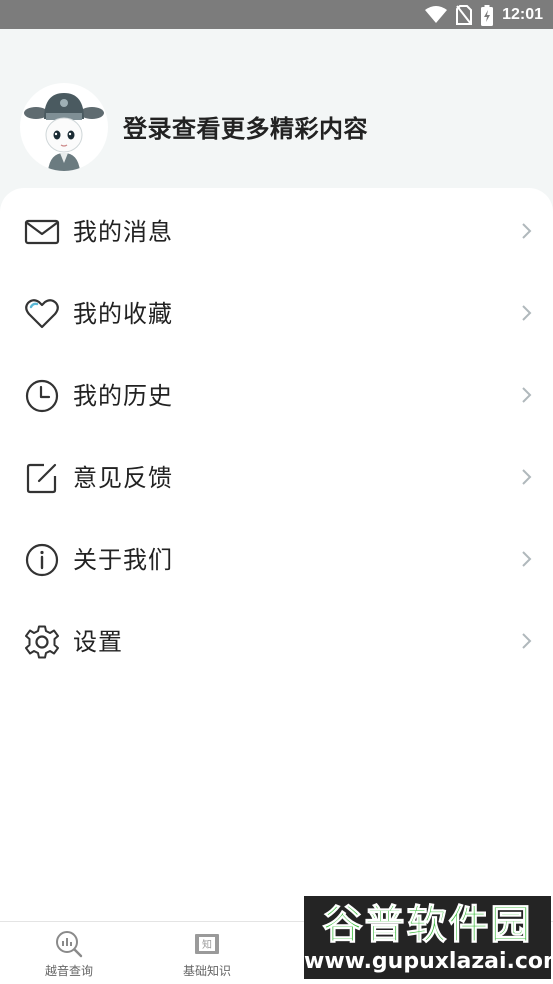 This screenshot has width=553, height=984. I want to click on menu-item-label: 我的收藏, so click(123, 314).